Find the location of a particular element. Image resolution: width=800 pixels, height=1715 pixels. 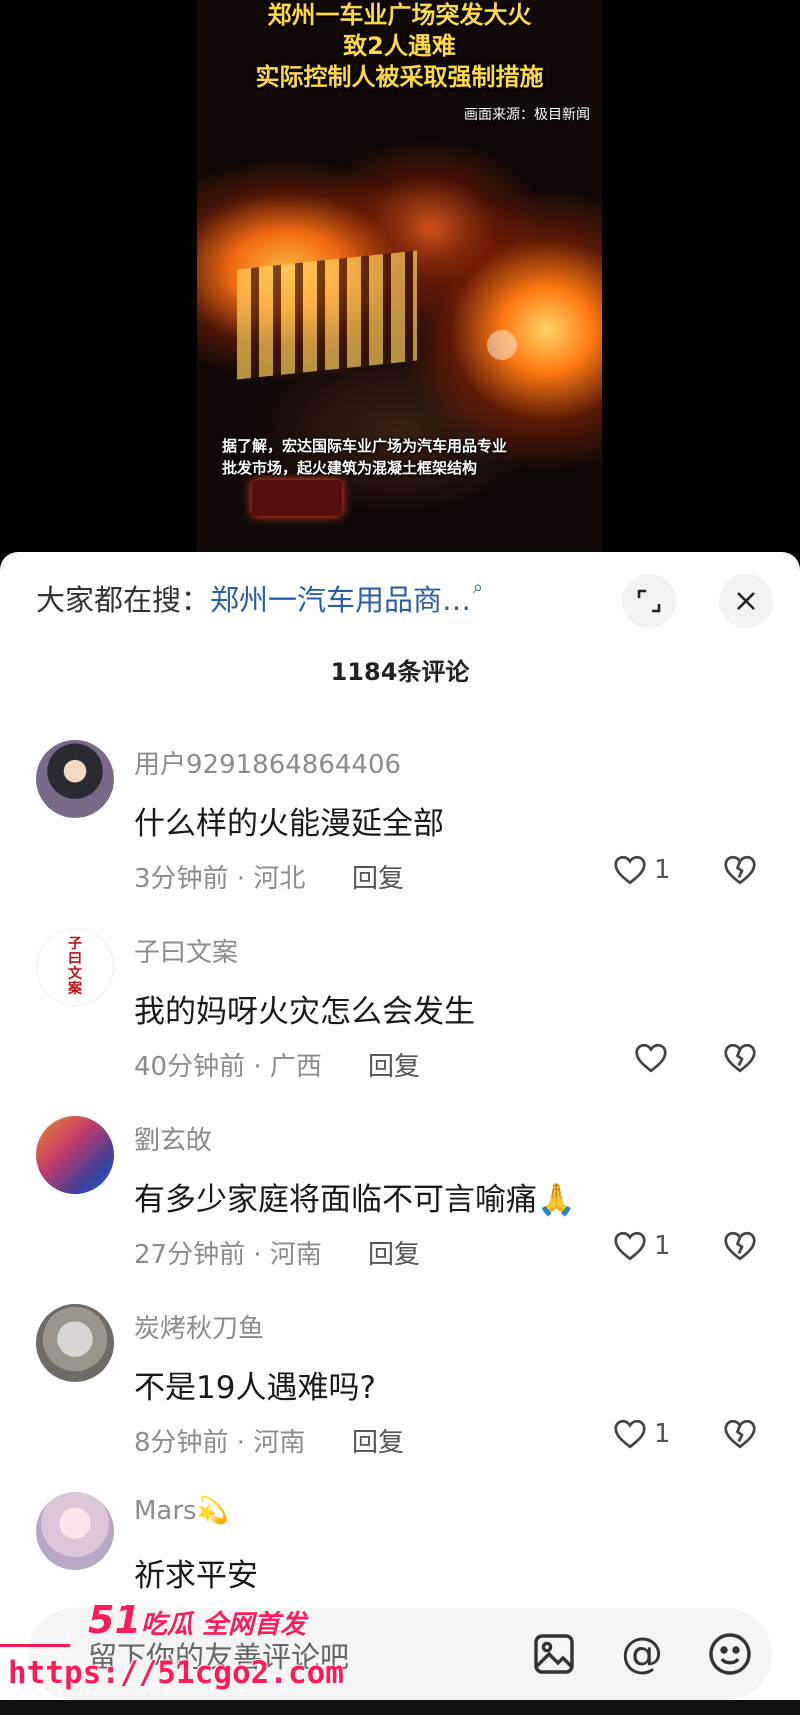

comment-meta: 8分钟前 · 河南 is located at coordinates (220, 1443).